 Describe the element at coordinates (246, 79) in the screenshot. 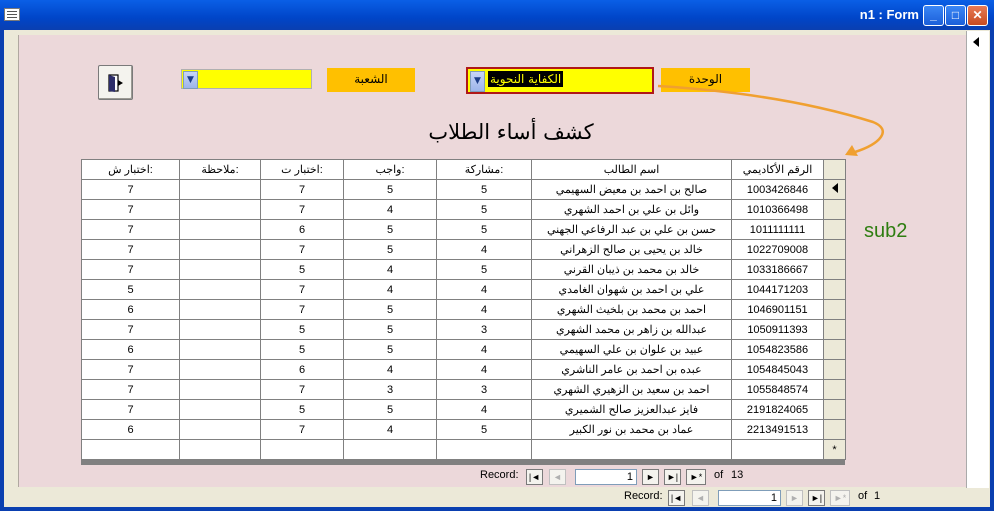

I see `section-combo: ▼` at that location.